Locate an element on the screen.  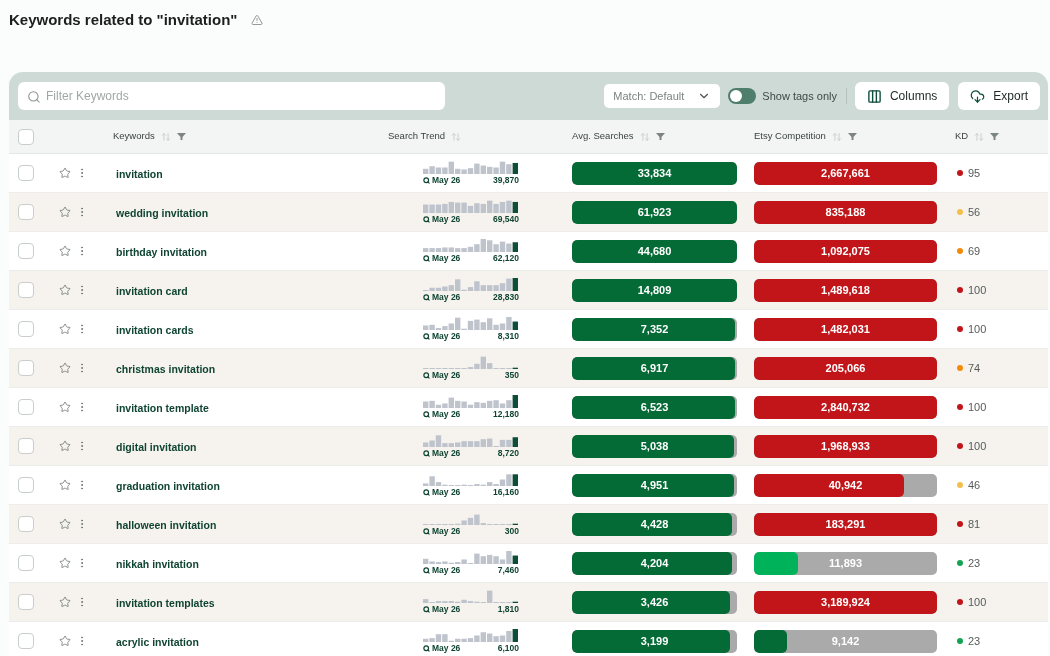
column-header: Etsy Competition is located at coordinates (790, 136).